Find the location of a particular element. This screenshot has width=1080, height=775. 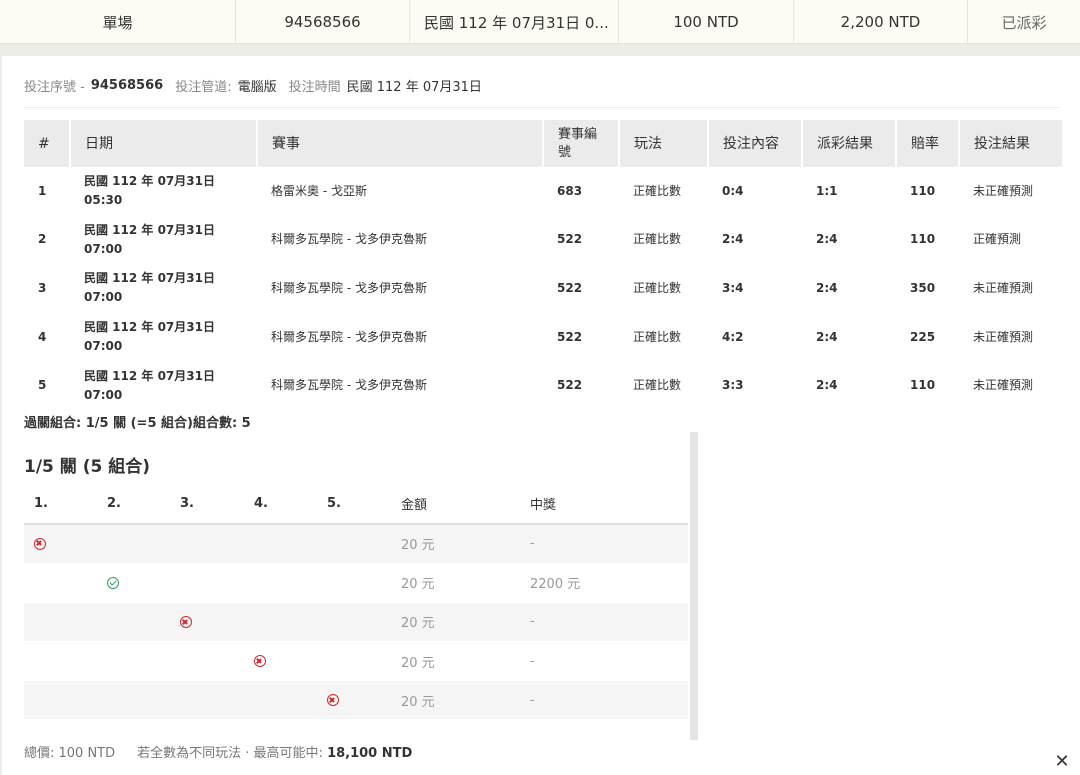

row-no: 1 is located at coordinates (42, 190).